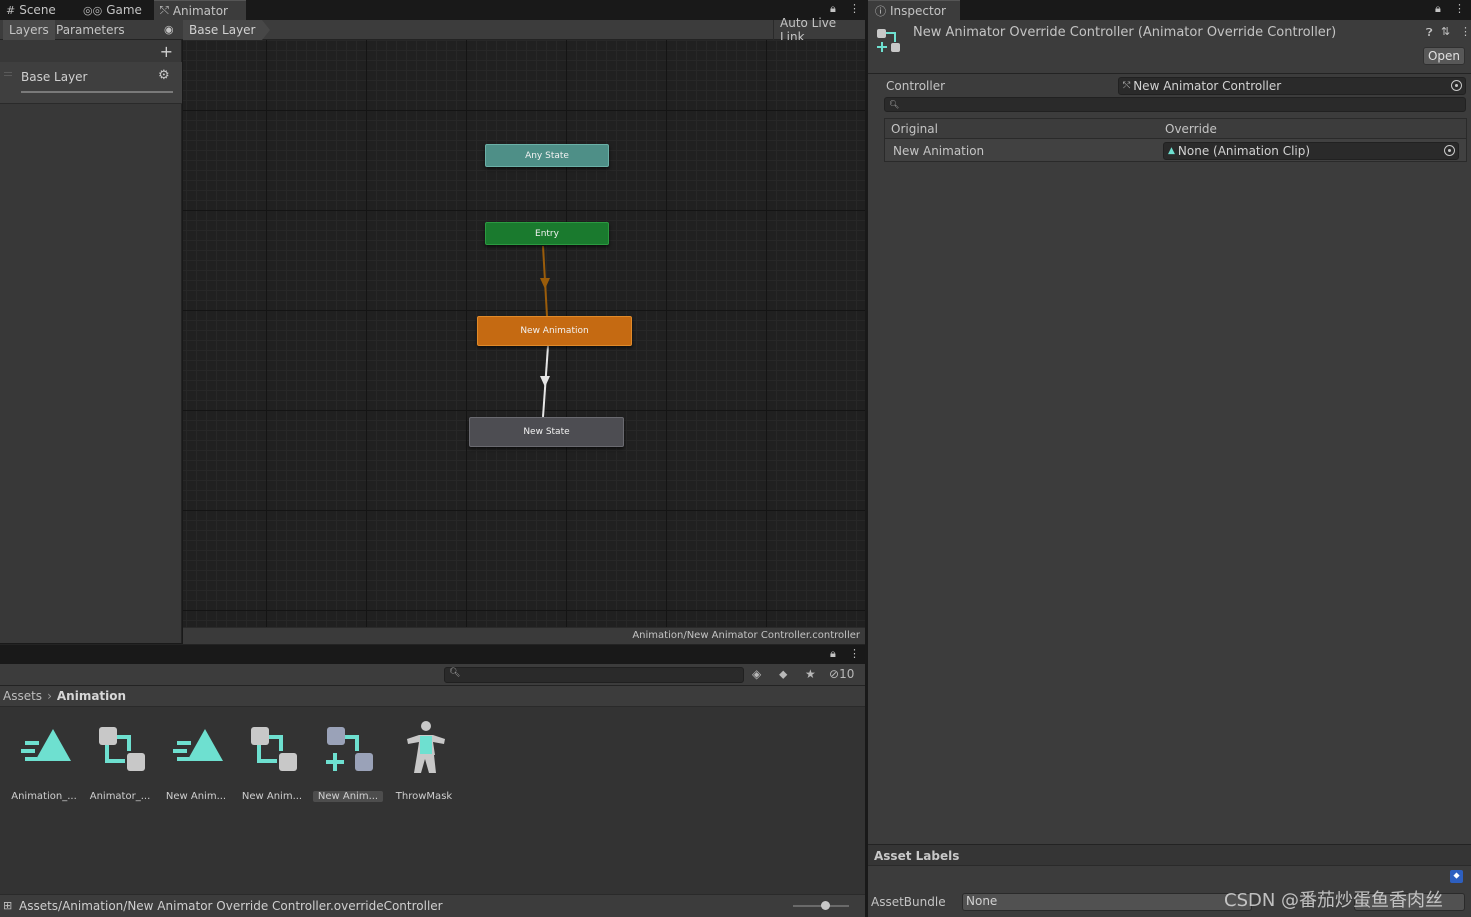  What do you see at coordinates (1444, 56) in the screenshot?
I see `open-button: Open` at bounding box center [1444, 56].